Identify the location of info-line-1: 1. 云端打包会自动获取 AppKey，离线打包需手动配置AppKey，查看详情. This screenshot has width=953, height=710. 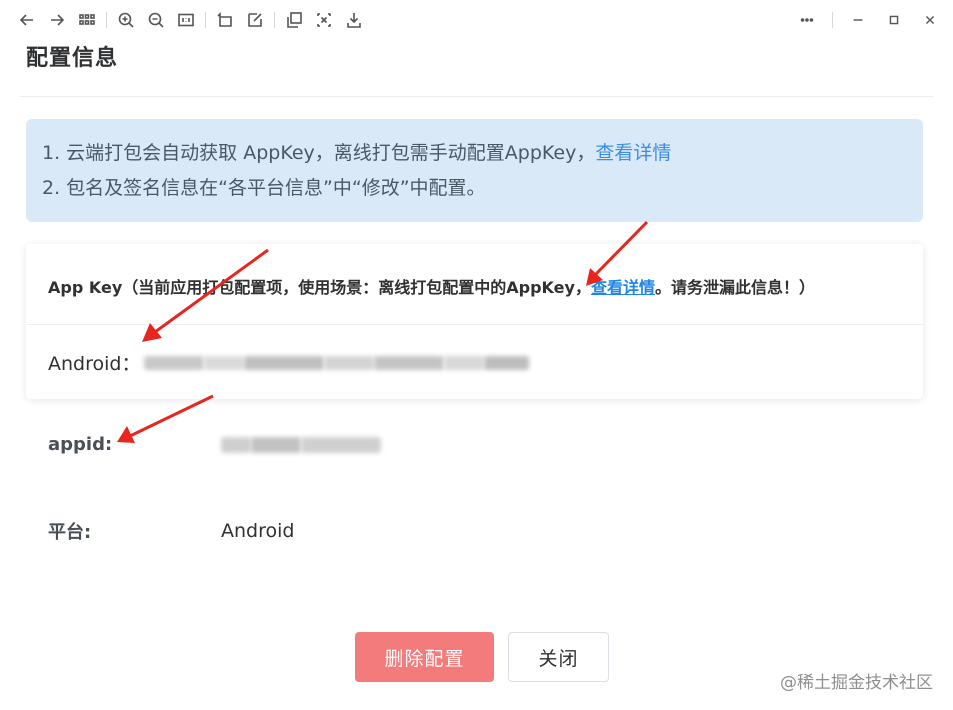
(474, 156).